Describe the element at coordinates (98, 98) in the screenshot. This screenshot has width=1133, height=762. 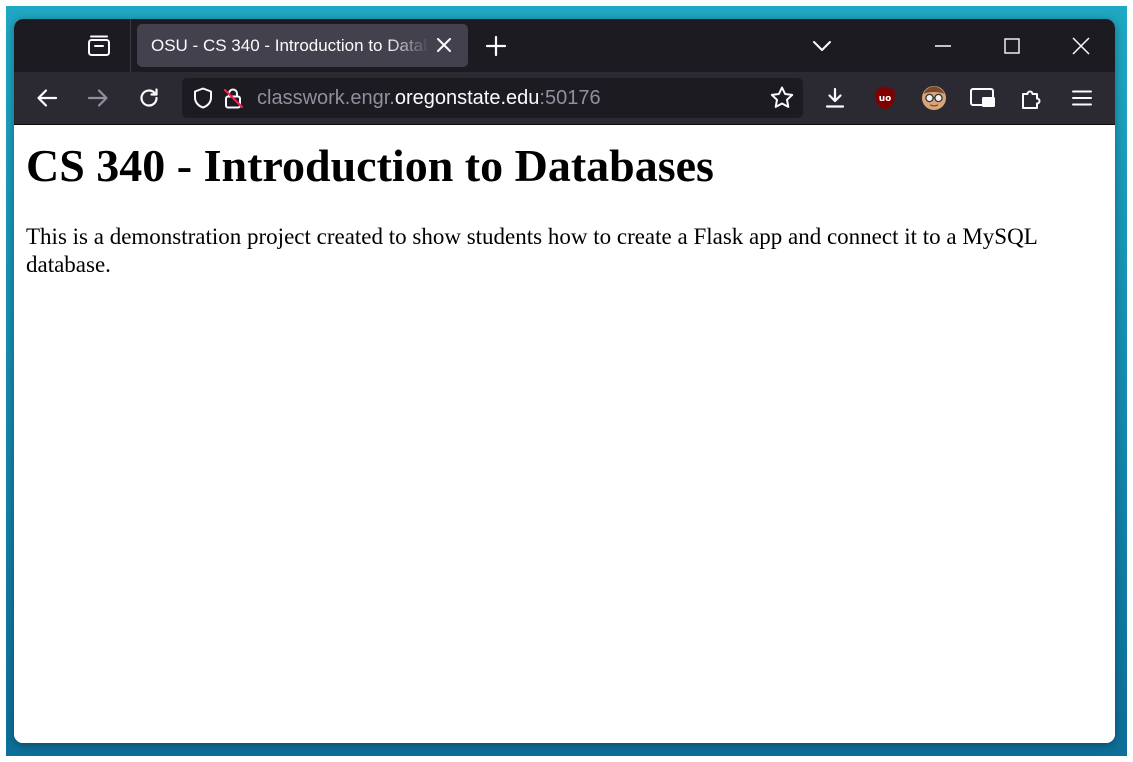
I see `forward-arrow-icon` at that location.